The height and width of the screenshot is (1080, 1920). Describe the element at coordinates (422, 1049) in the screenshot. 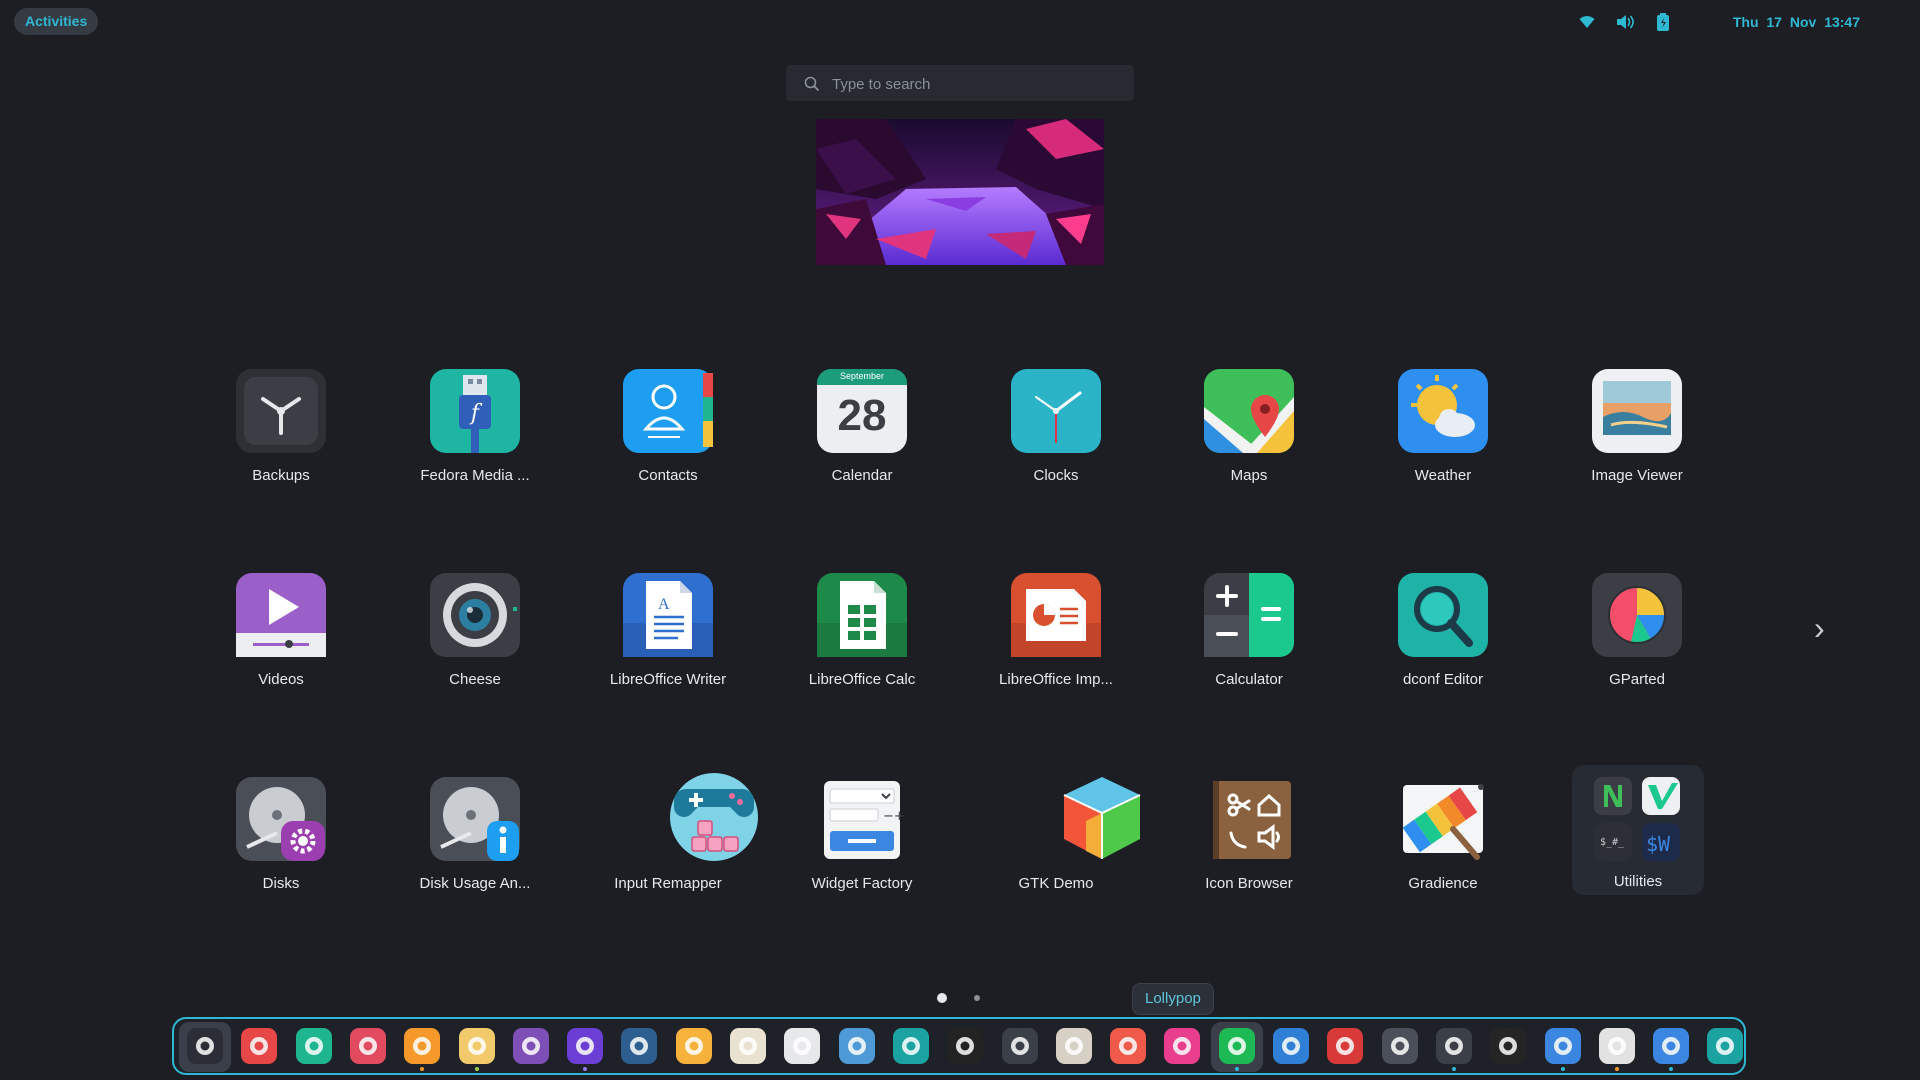

I see `dock-item-brave` at that location.